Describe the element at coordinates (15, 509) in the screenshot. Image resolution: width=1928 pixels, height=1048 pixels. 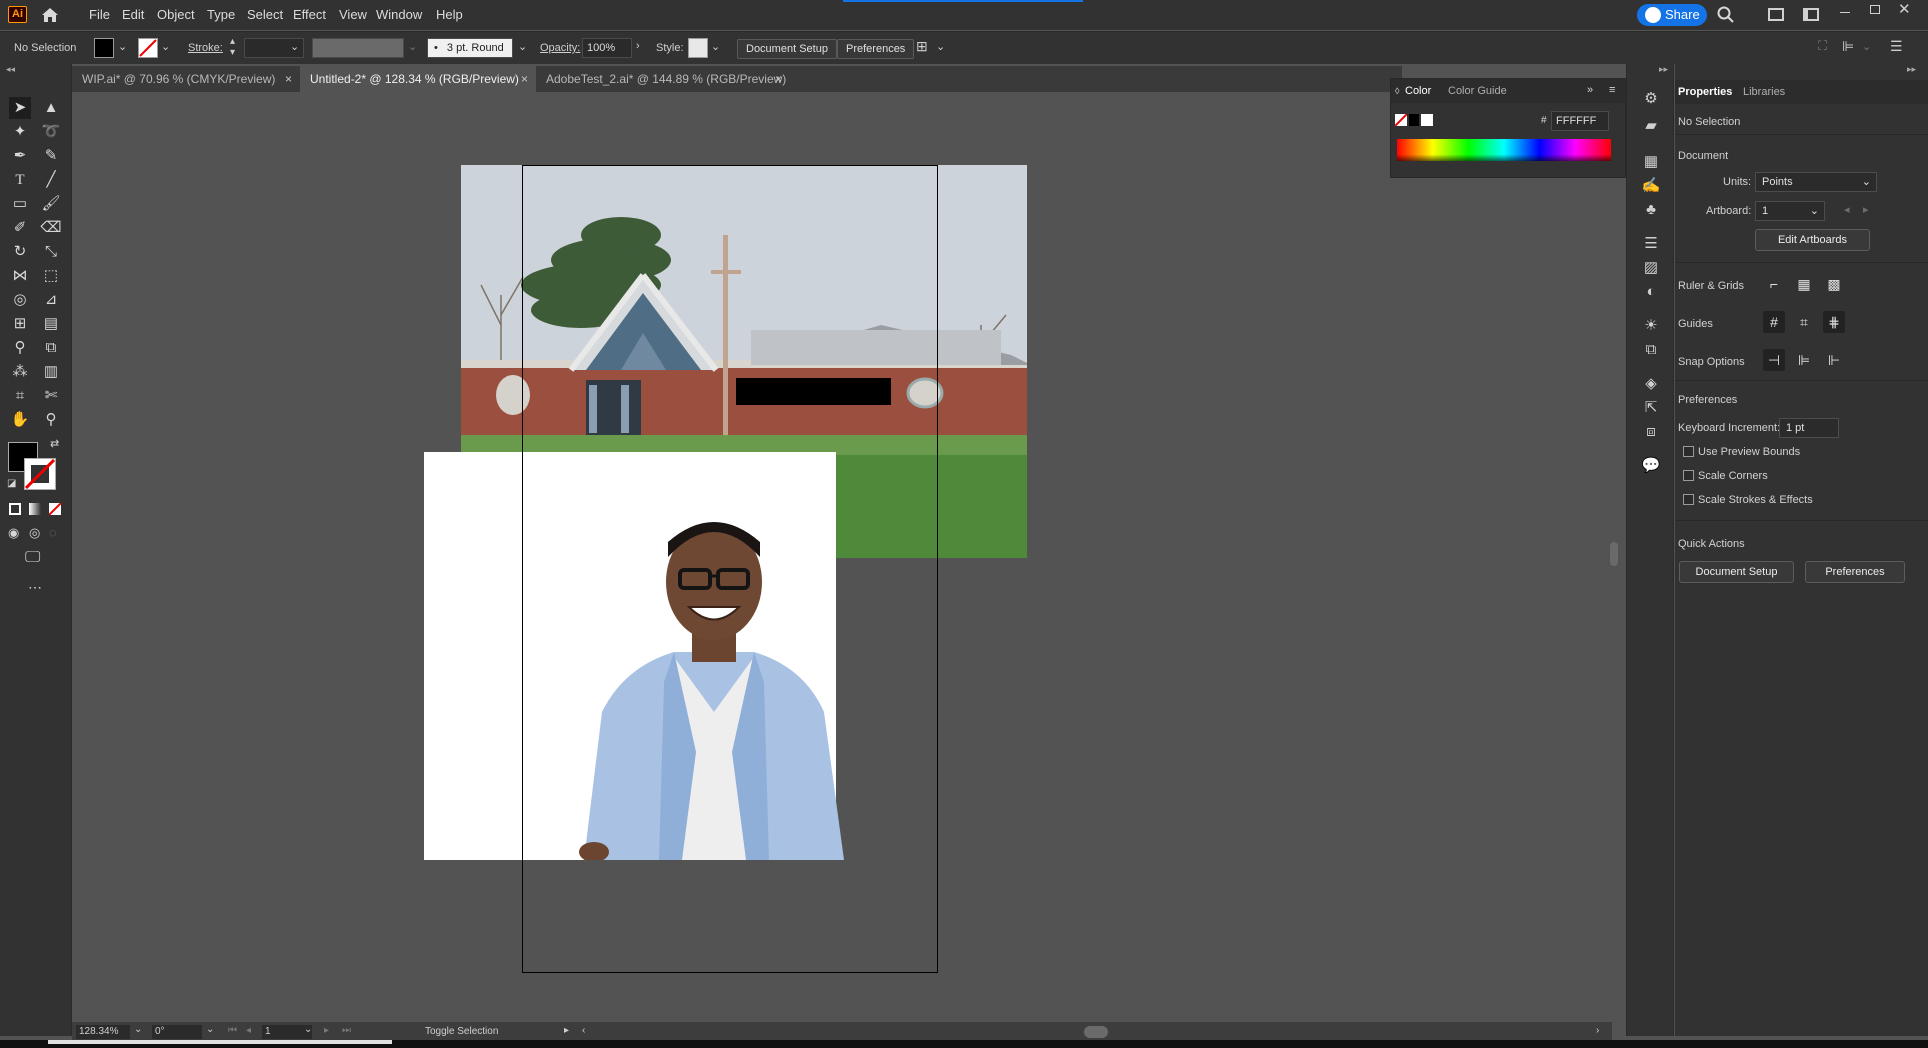
I see `color-mode-icon` at that location.